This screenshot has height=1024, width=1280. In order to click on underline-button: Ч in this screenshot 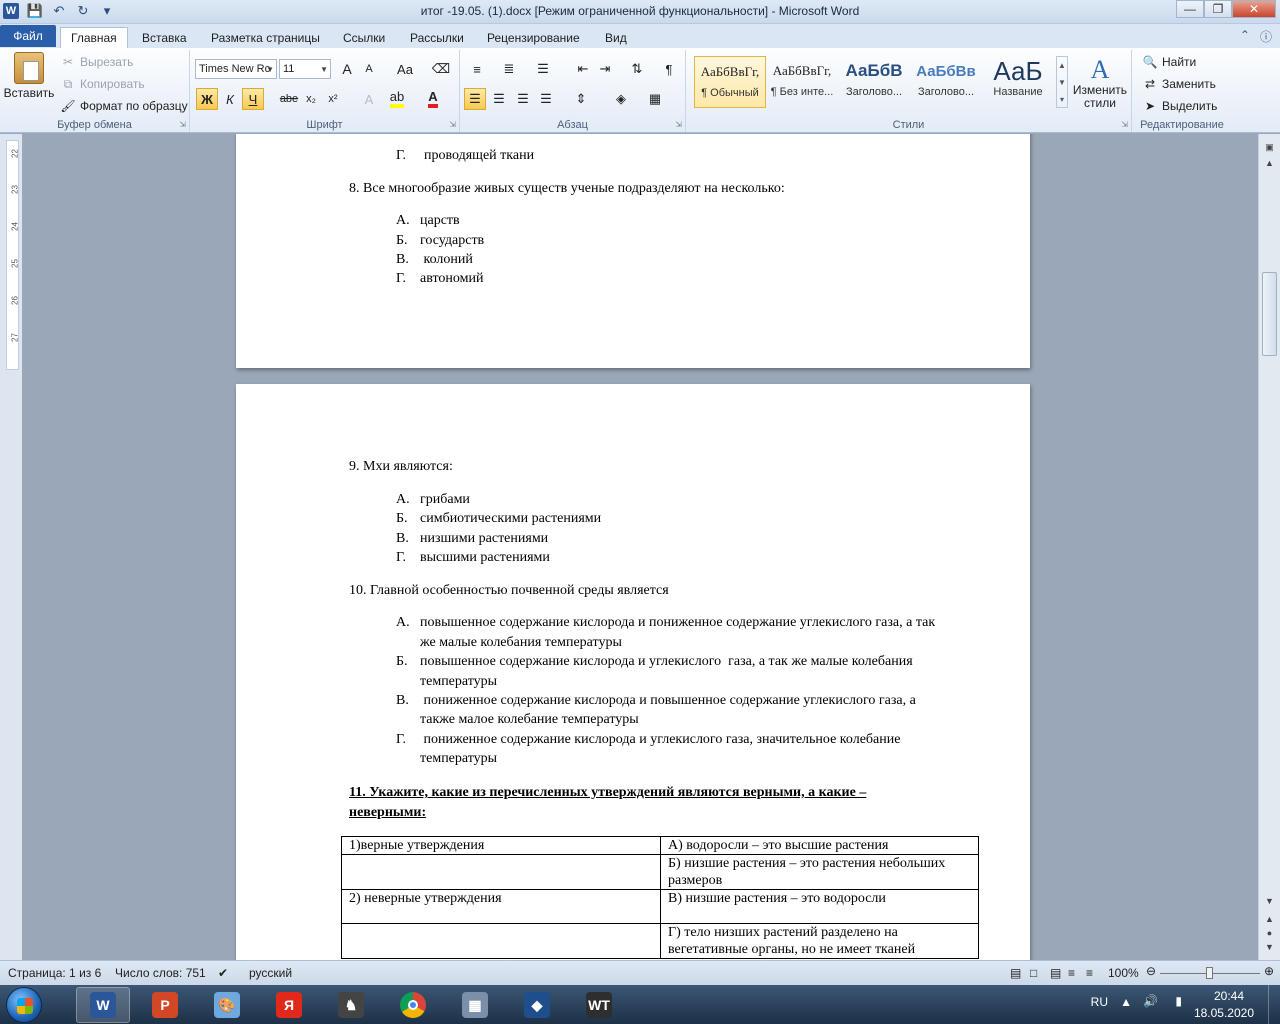, I will do `click(253, 99)`.